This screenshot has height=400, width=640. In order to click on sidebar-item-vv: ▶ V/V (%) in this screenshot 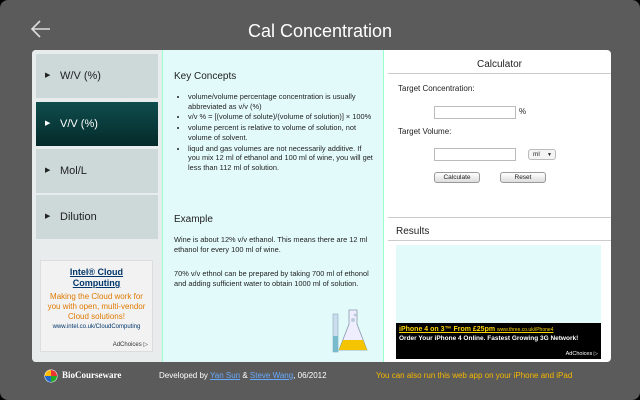, I will do `click(97, 124)`.